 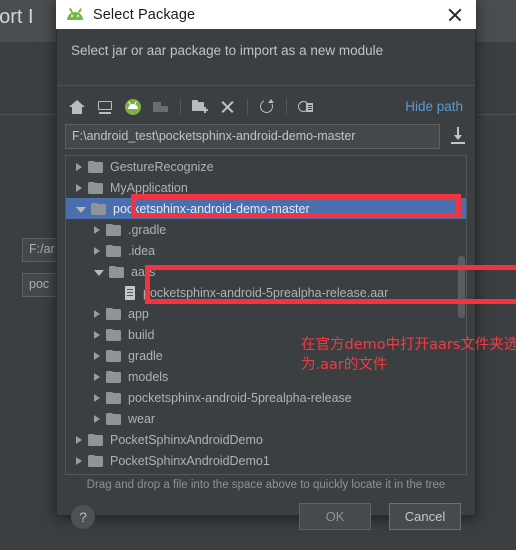 What do you see at coordinates (75, 15) in the screenshot?
I see `android-icon` at bounding box center [75, 15].